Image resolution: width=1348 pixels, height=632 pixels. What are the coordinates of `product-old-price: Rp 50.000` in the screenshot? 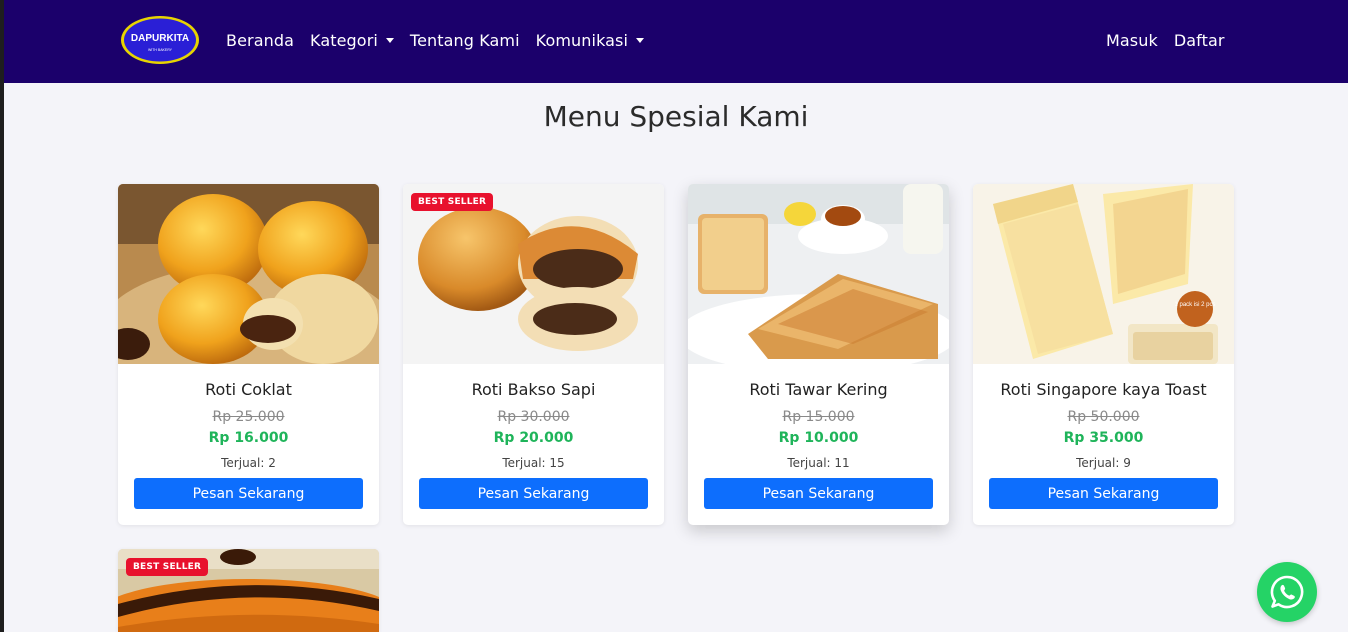 It's located at (1103, 417).